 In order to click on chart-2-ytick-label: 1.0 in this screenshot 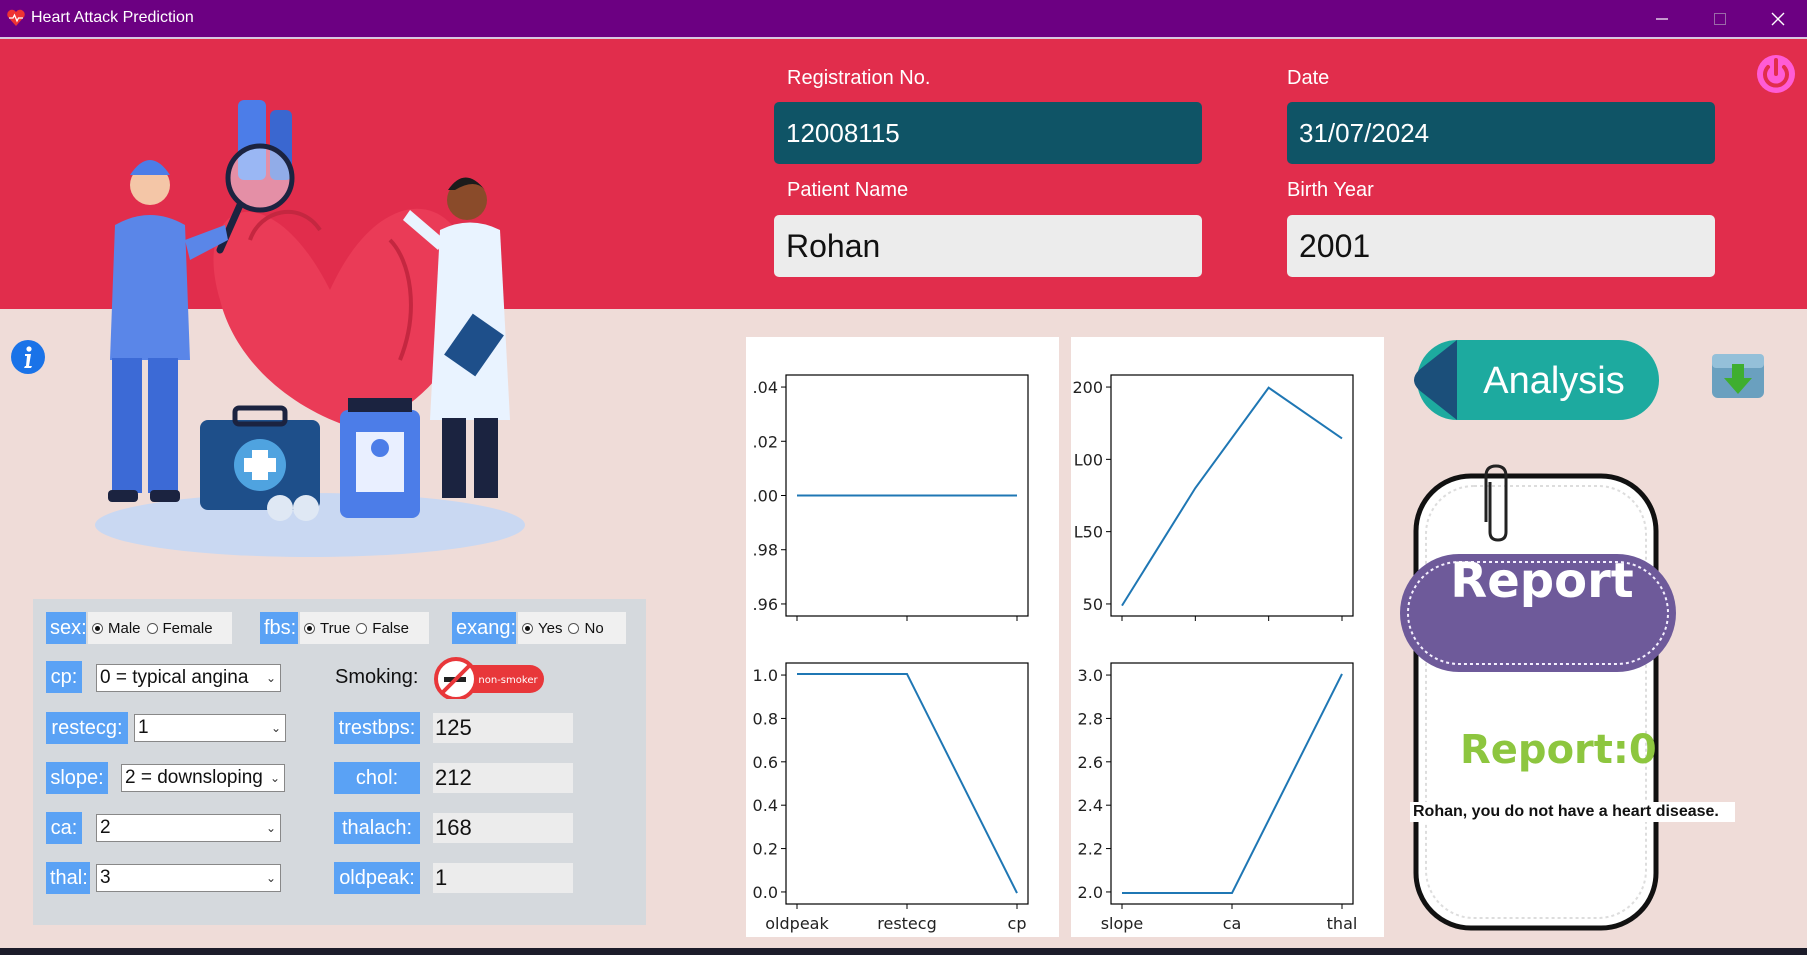, I will do `click(765, 675)`.